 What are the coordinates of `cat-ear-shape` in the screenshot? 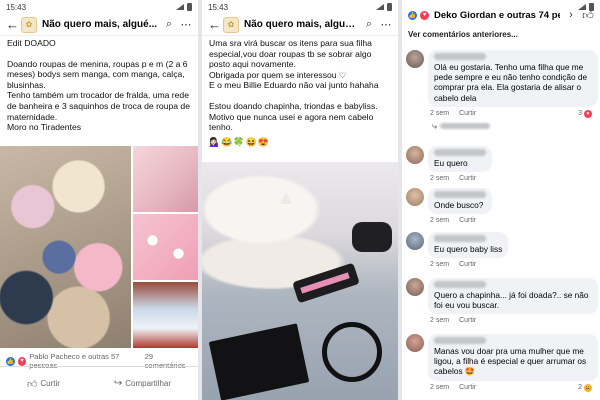 It's located at (286, 198).